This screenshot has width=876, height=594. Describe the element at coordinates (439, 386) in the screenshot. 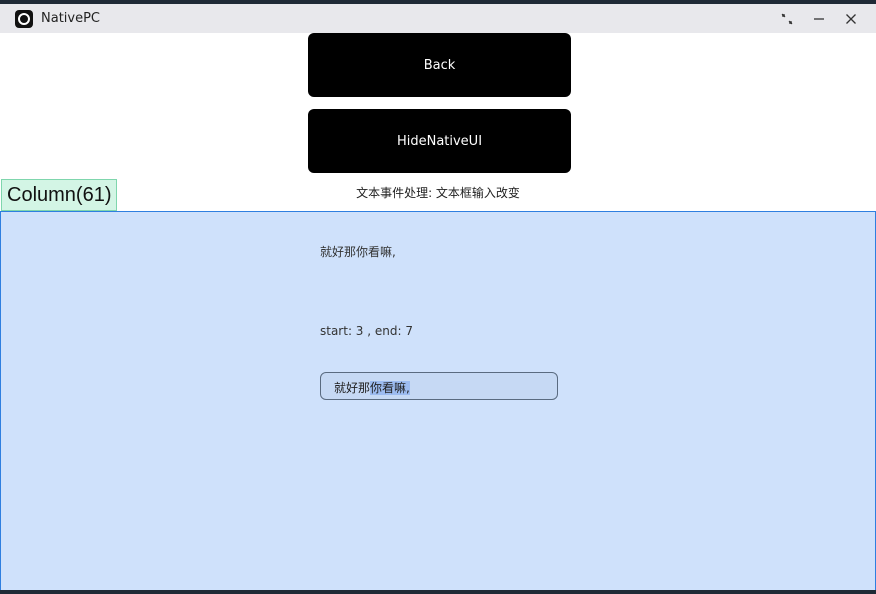

I see `text-input-field: 就好那你看嘛,` at that location.